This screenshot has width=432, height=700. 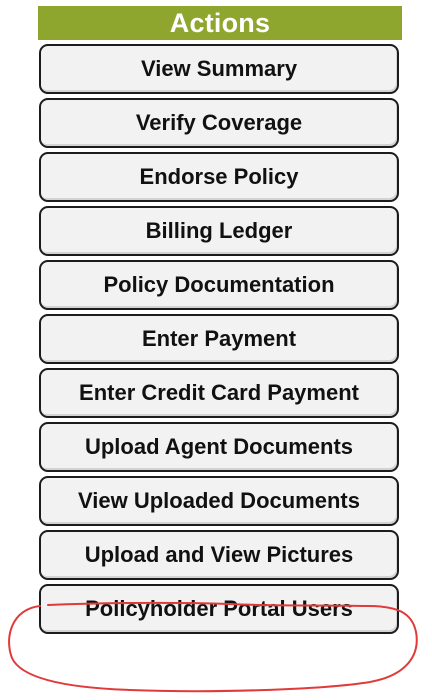 What do you see at coordinates (220, 23) in the screenshot?
I see `actions-panel-title: Actions` at bounding box center [220, 23].